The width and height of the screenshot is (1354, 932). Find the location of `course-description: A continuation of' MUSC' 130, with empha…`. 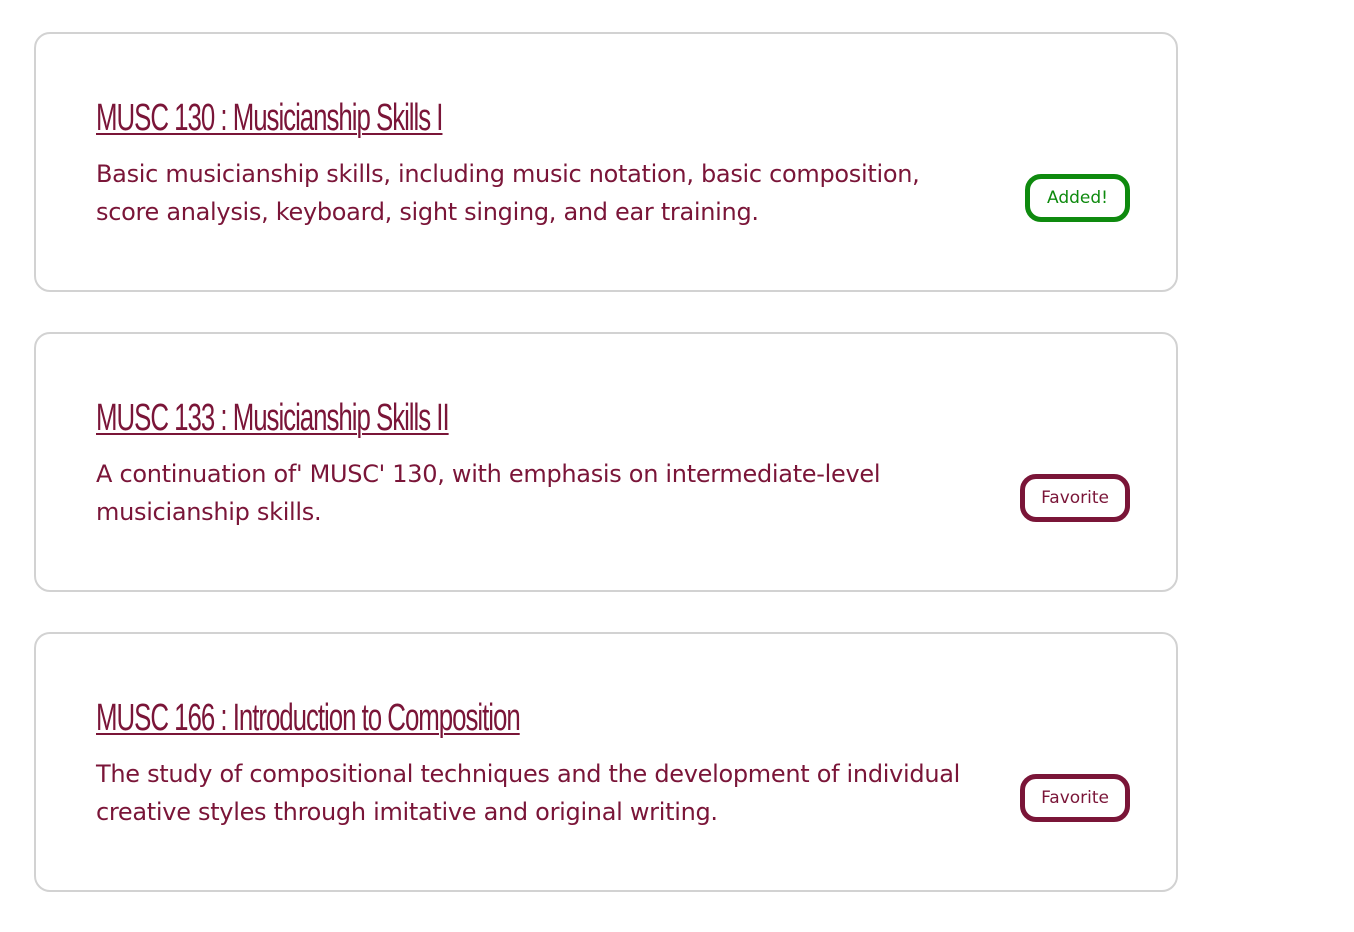

course-description: A continuation of' MUSC' 130, with empha… is located at coordinates (488, 493).